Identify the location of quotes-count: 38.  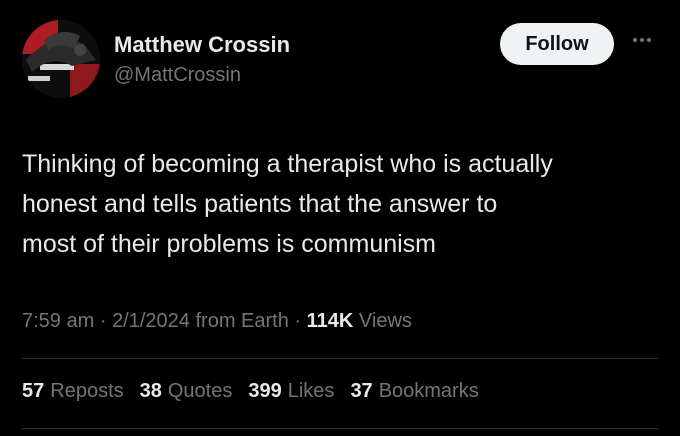
(150, 391).